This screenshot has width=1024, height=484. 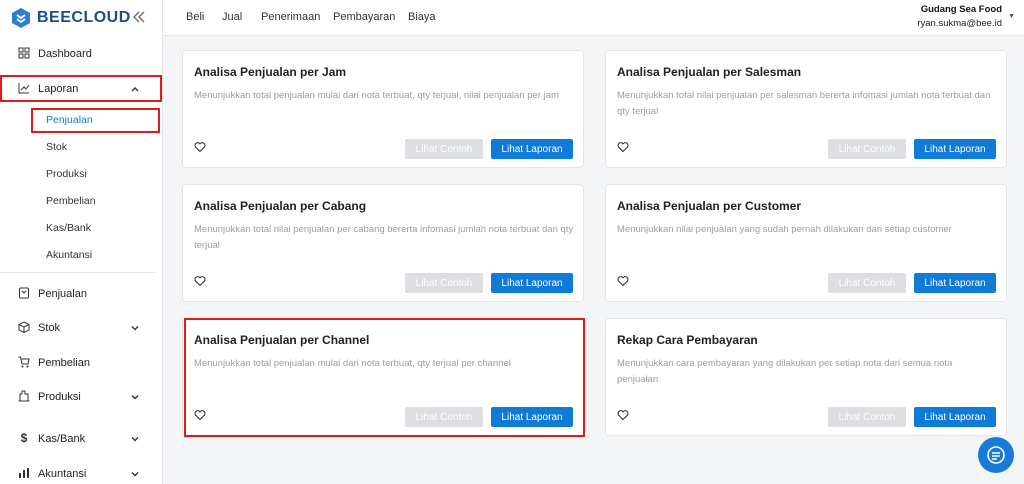 What do you see at coordinates (24, 293) in the screenshot?
I see `receipt-icon` at bounding box center [24, 293].